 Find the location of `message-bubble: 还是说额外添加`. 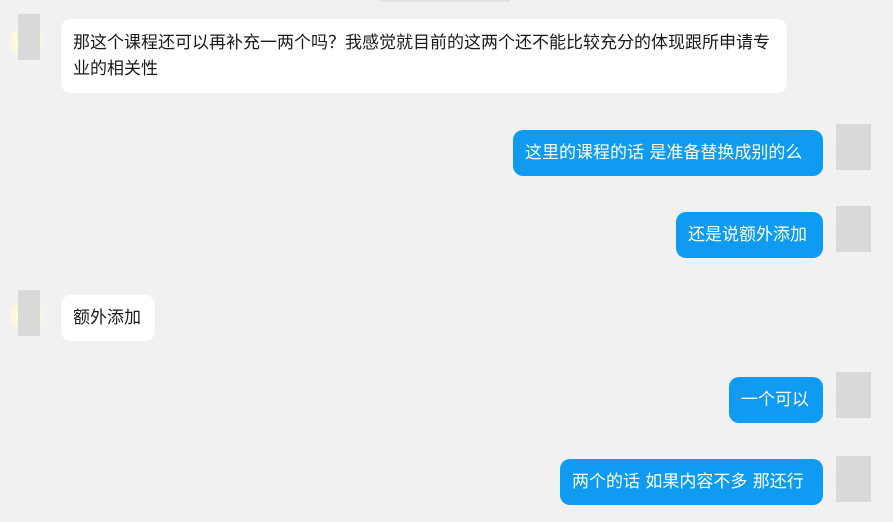

message-bubble: 还是说额外添加 is located at coordinates (749, 235).